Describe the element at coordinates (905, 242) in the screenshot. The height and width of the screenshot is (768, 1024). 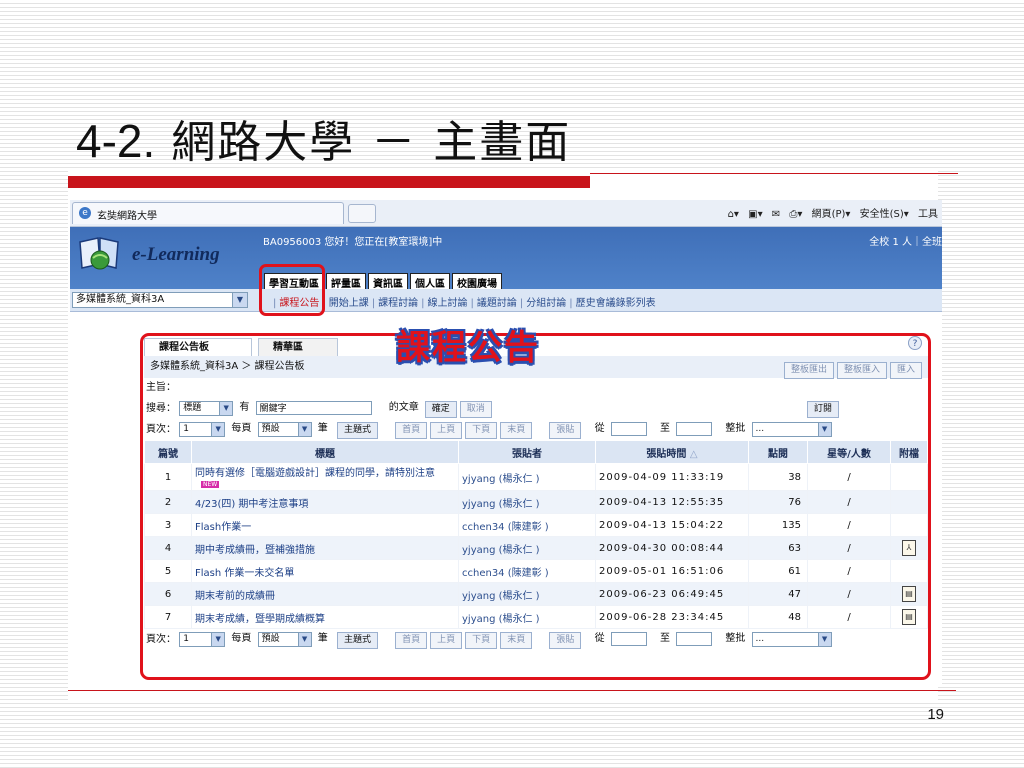
I see `online-count: 全校 1 人｜全班` at that location.